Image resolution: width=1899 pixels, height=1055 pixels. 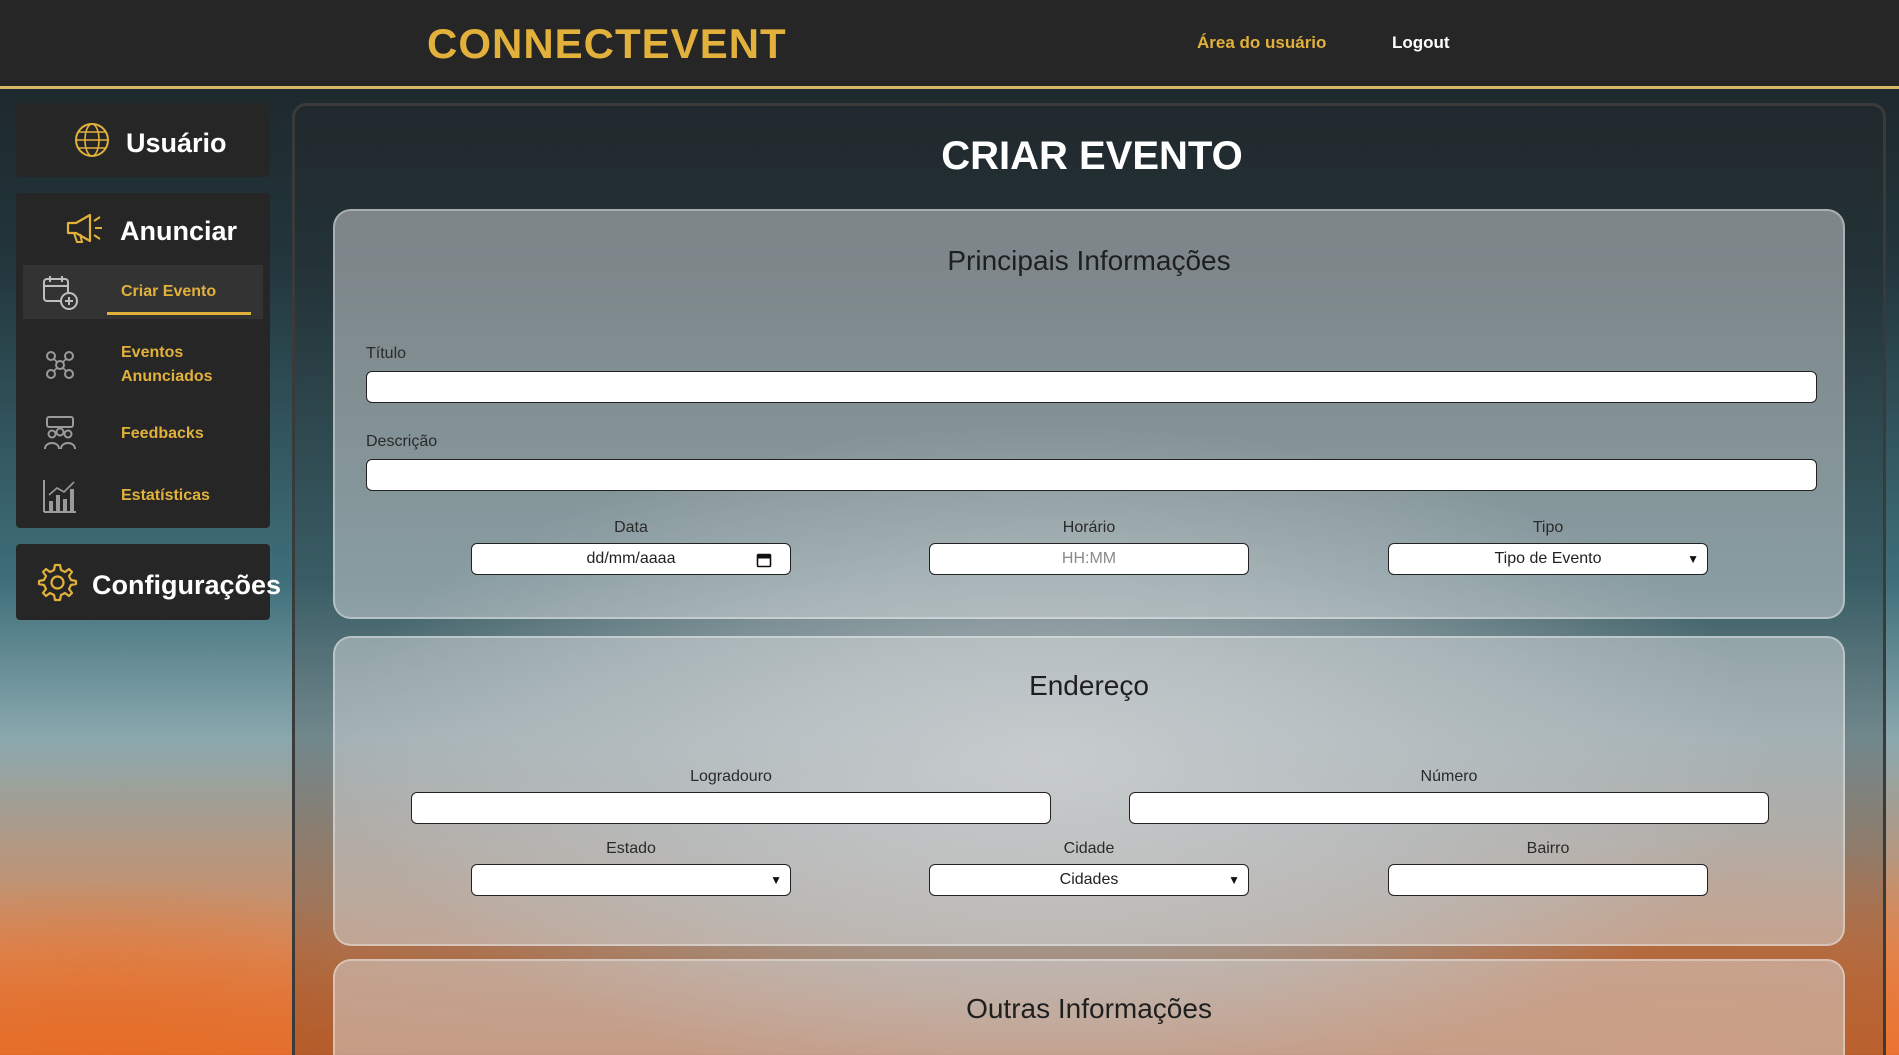 I want to click on horario-placeholder: HH:MM, so click(x=1089, y=558).